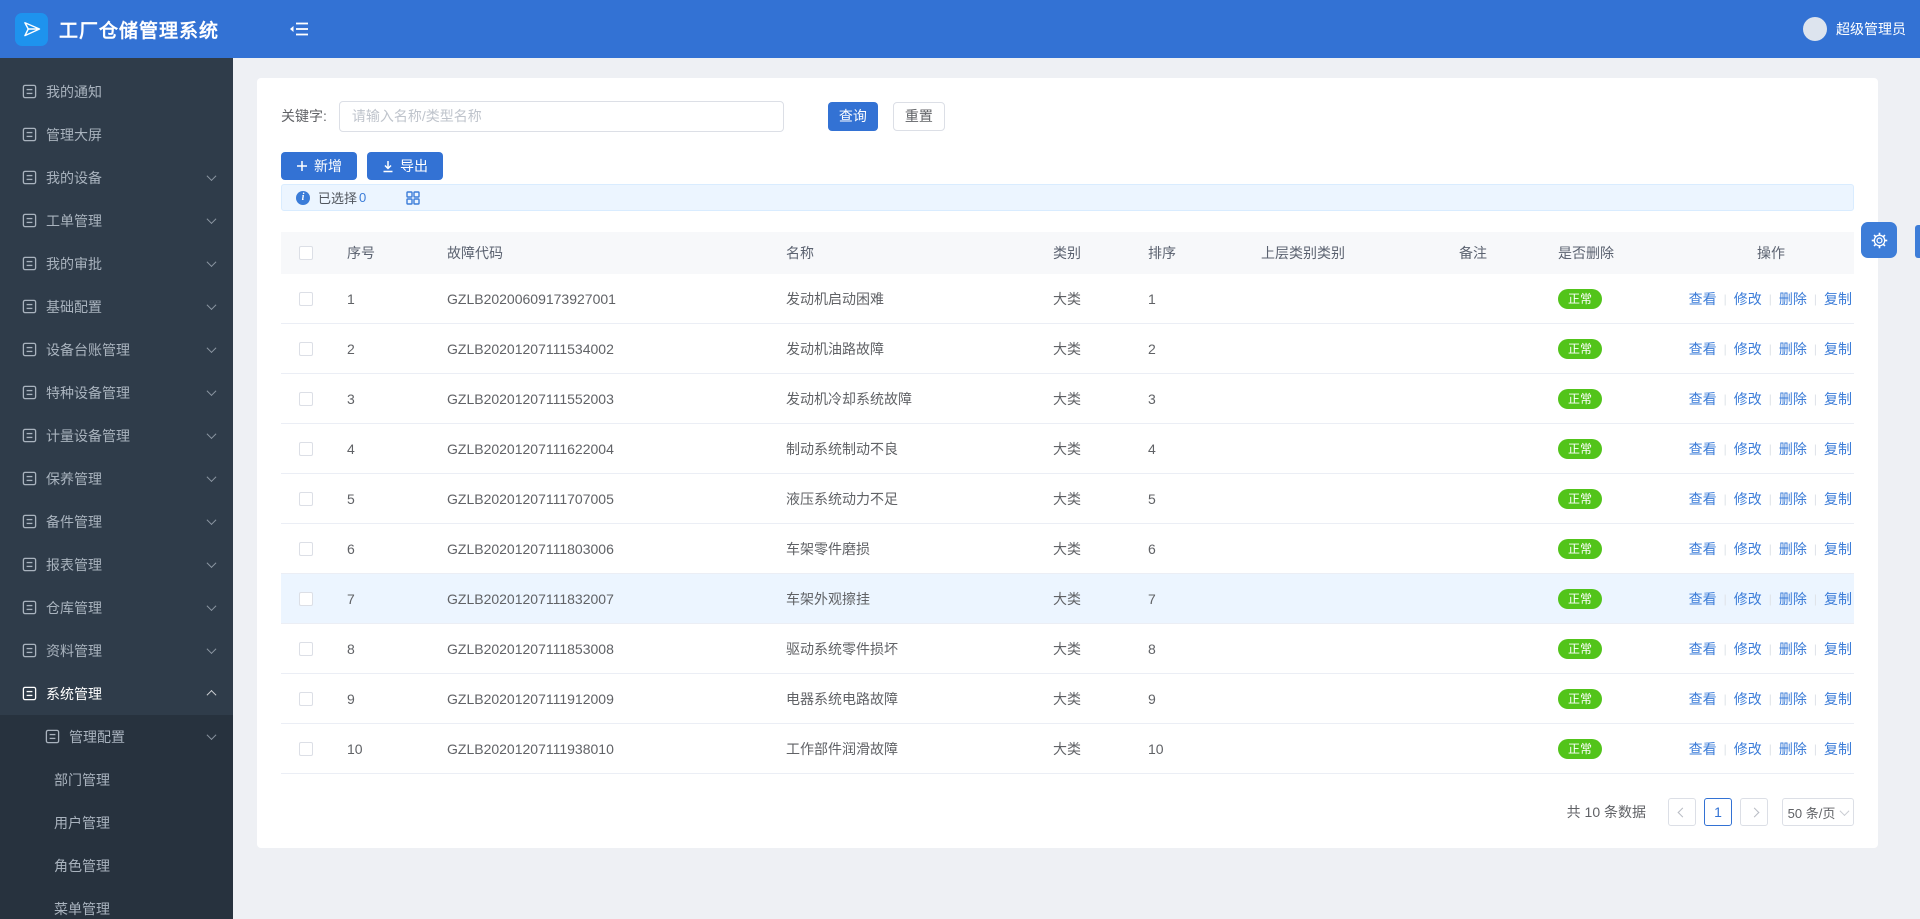 The image size is (1920, 919). What do you see at coordinates (116, 650) in the screenshot?
I see `sidebar-item-资料管理: 资料管理` at bounding box center [116, 650].